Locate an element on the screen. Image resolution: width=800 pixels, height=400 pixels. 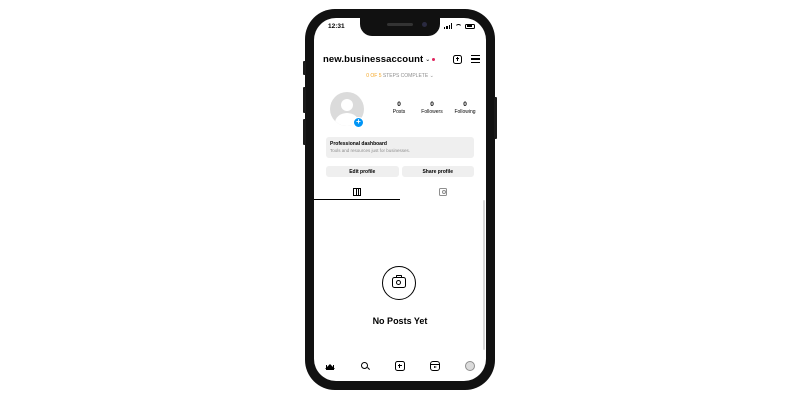
status-time: 12:31 is located at coordinates (336, 26).